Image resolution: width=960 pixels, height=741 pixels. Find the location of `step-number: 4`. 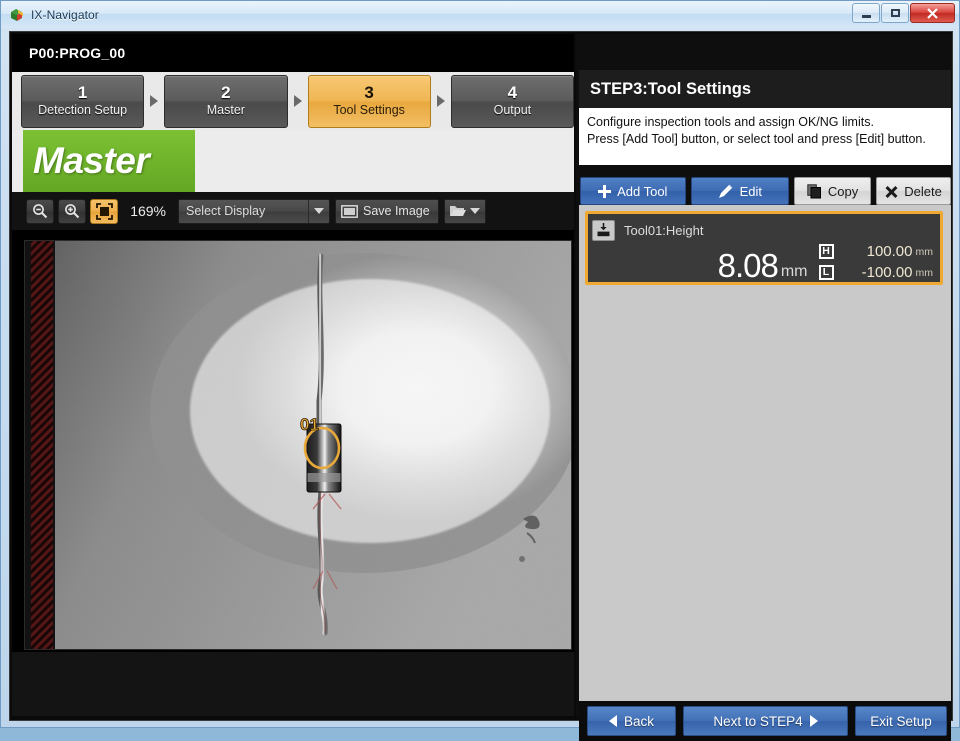

step-number: 4 is located at coordinates (512, 92).